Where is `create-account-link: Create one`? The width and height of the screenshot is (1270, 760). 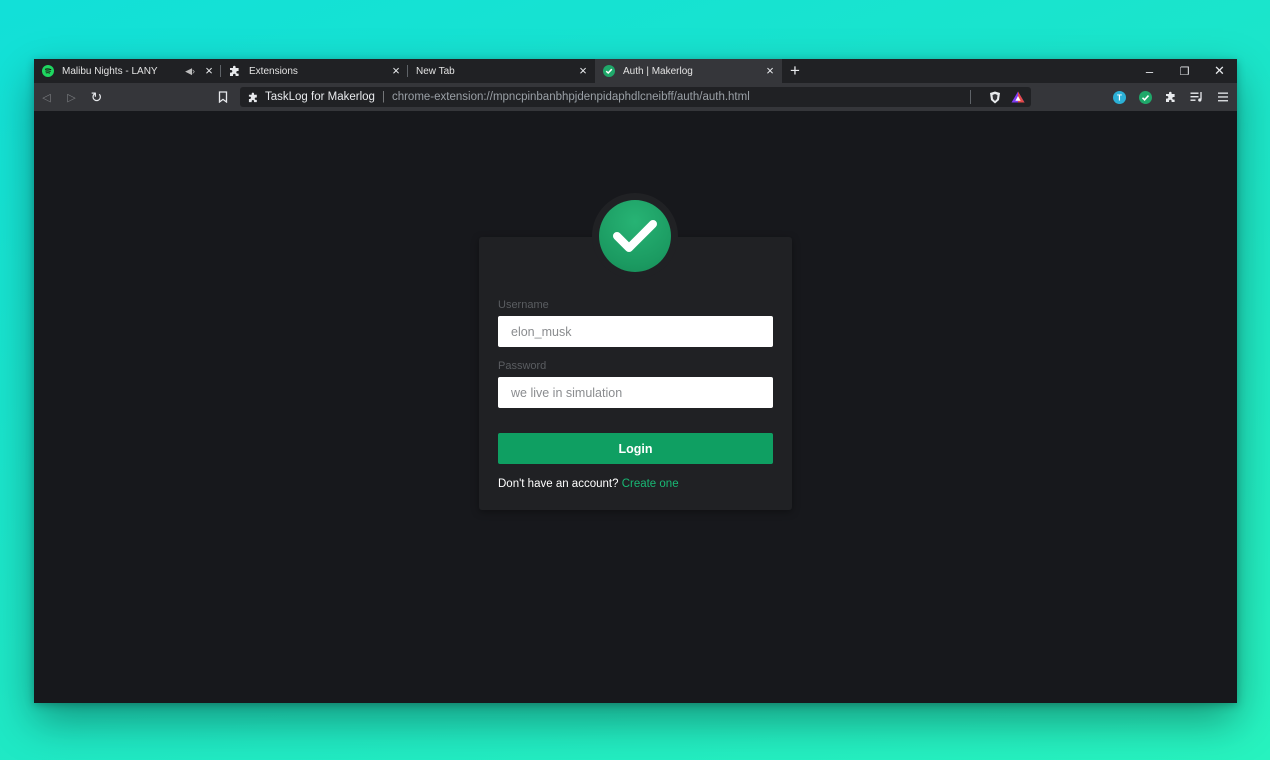
create-account-link: Create one is located at coordinates (650, 484).